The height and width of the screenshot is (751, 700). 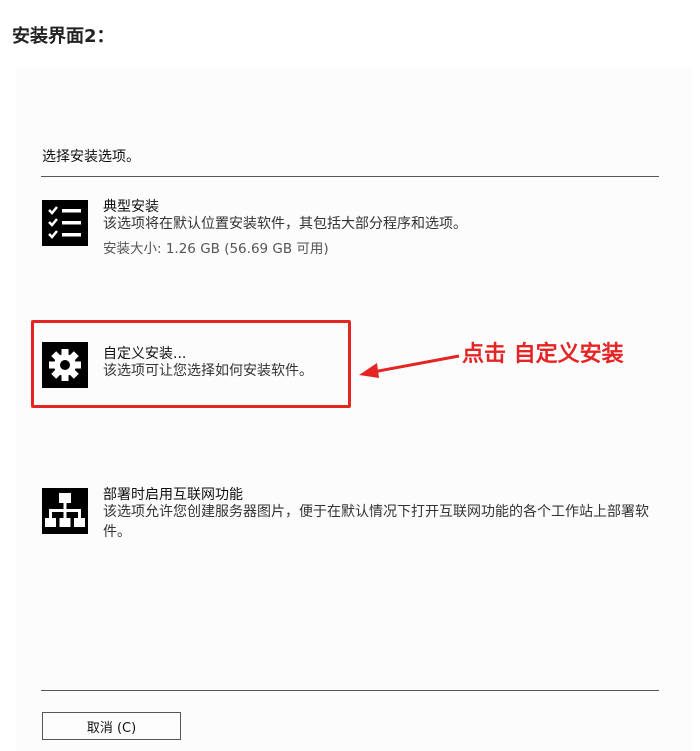 I want to click on install-size: 安装大小: 1.26 GB (56.69 GB 可用), so click(x=216, y=249).